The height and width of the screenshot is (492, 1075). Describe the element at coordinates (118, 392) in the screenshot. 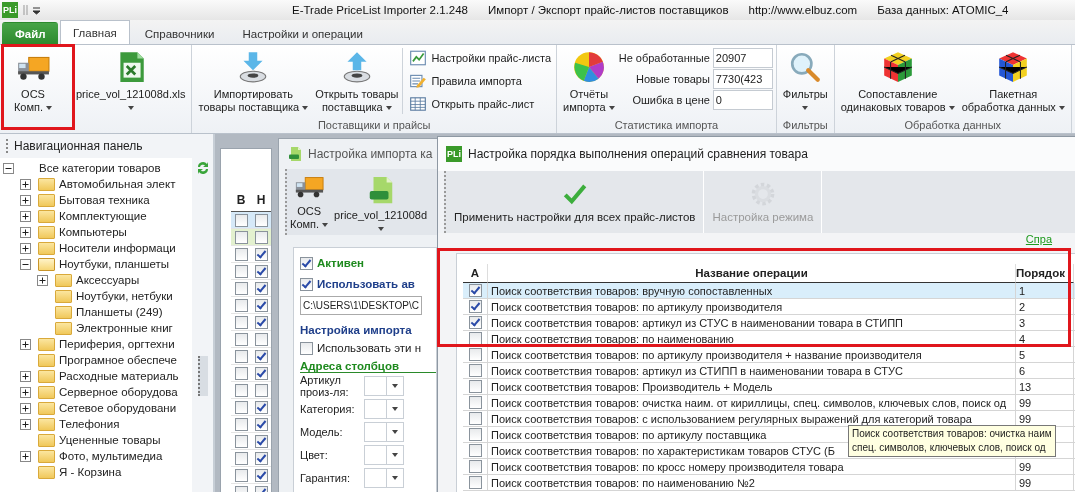

I see `tree-item: Серверное оборудова` at that location.